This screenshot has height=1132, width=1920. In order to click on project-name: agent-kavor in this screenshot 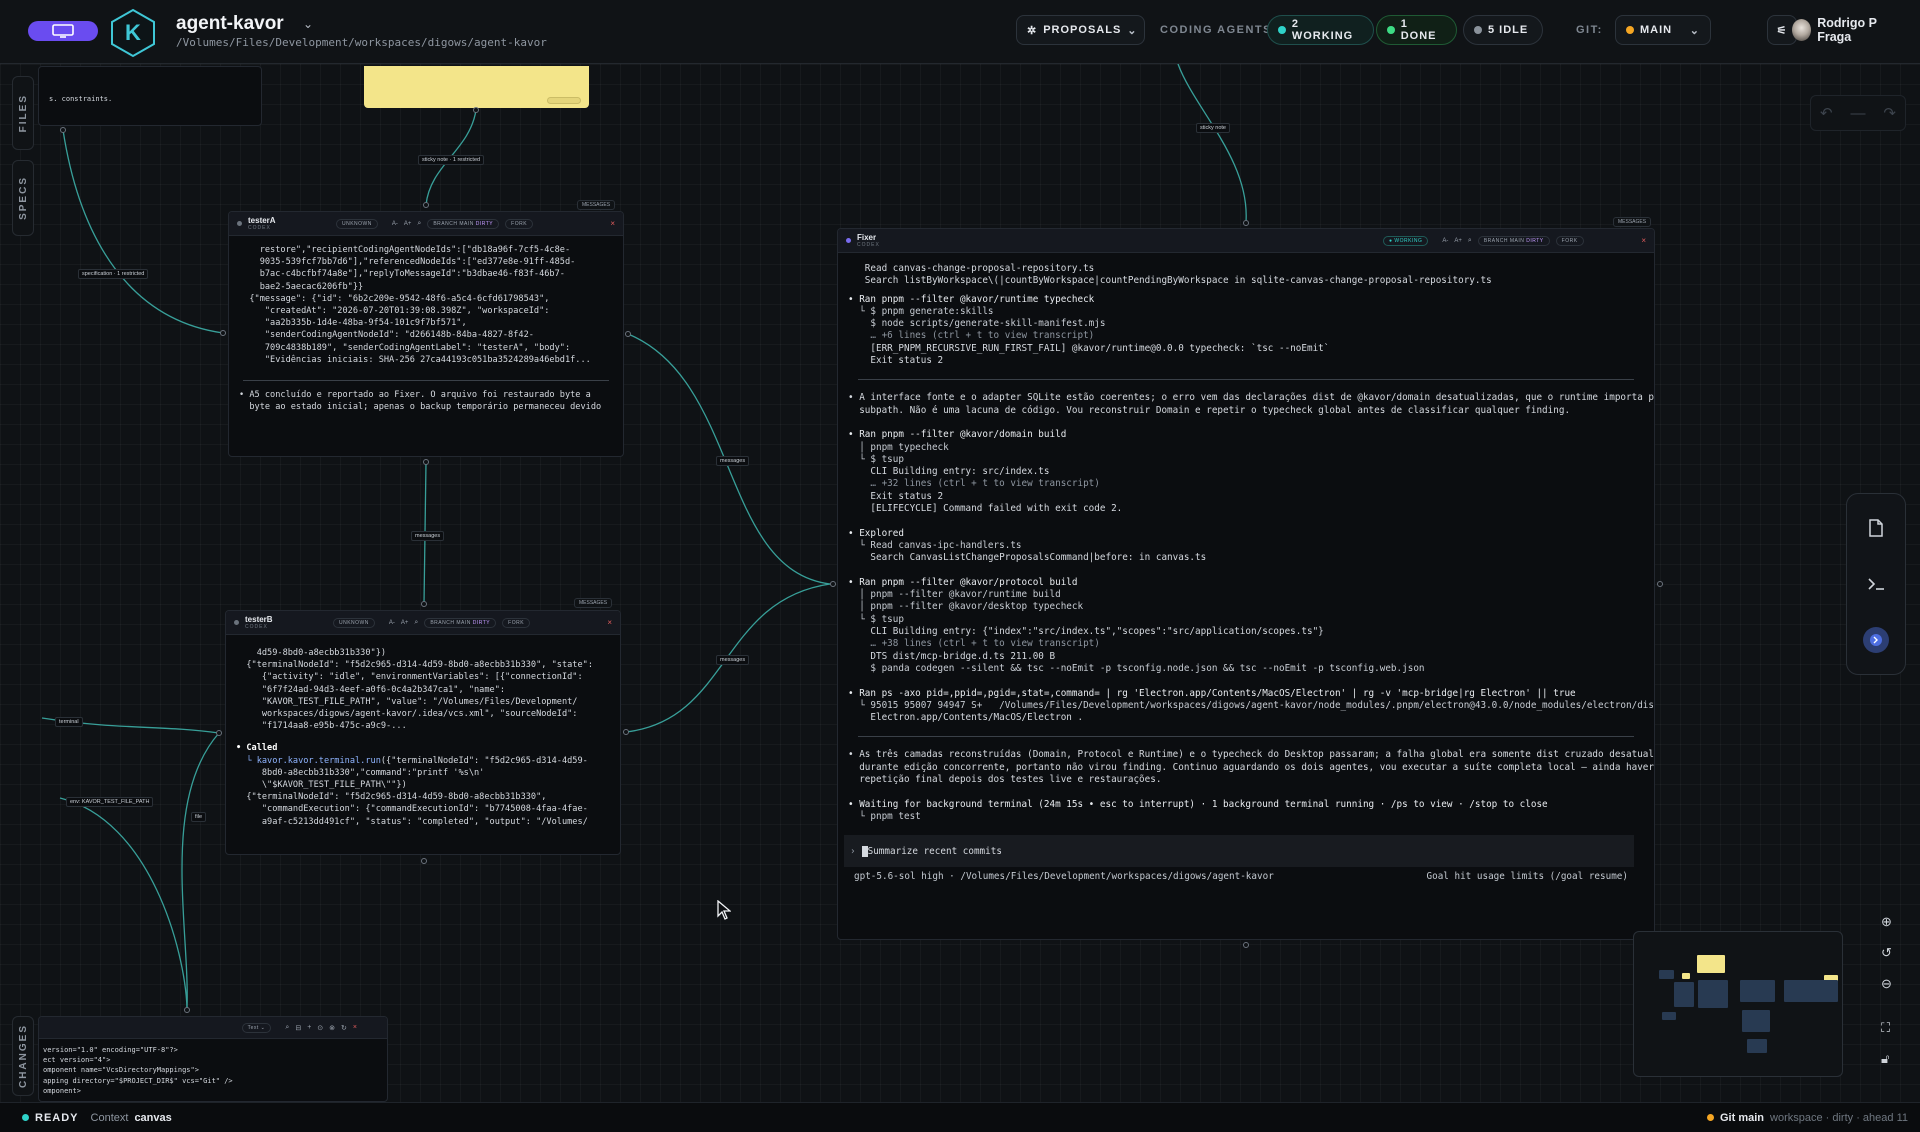, I will do `click(230, 24)`.